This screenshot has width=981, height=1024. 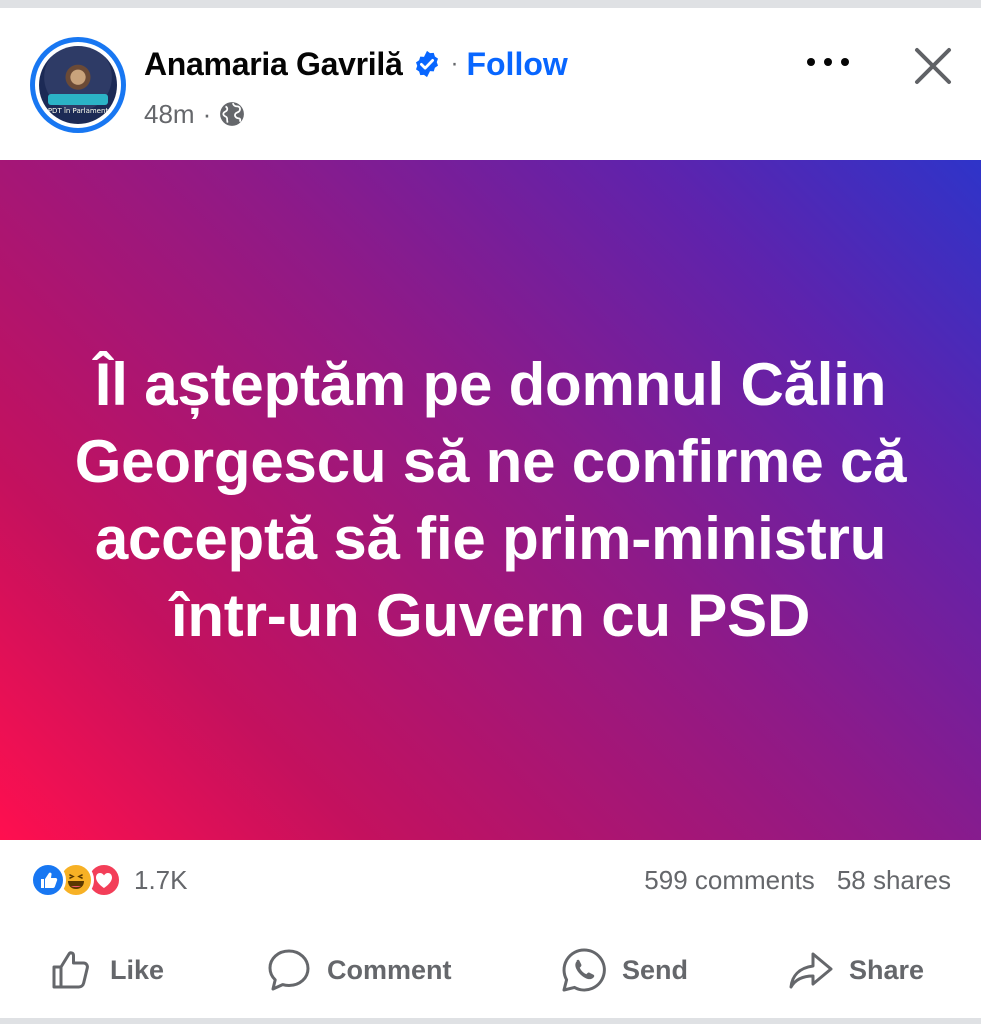 What do you see at coordinates (109, 880) in the screenshot?
I see `reactions-summary: 1.7K` at bounding box center [109, 880].